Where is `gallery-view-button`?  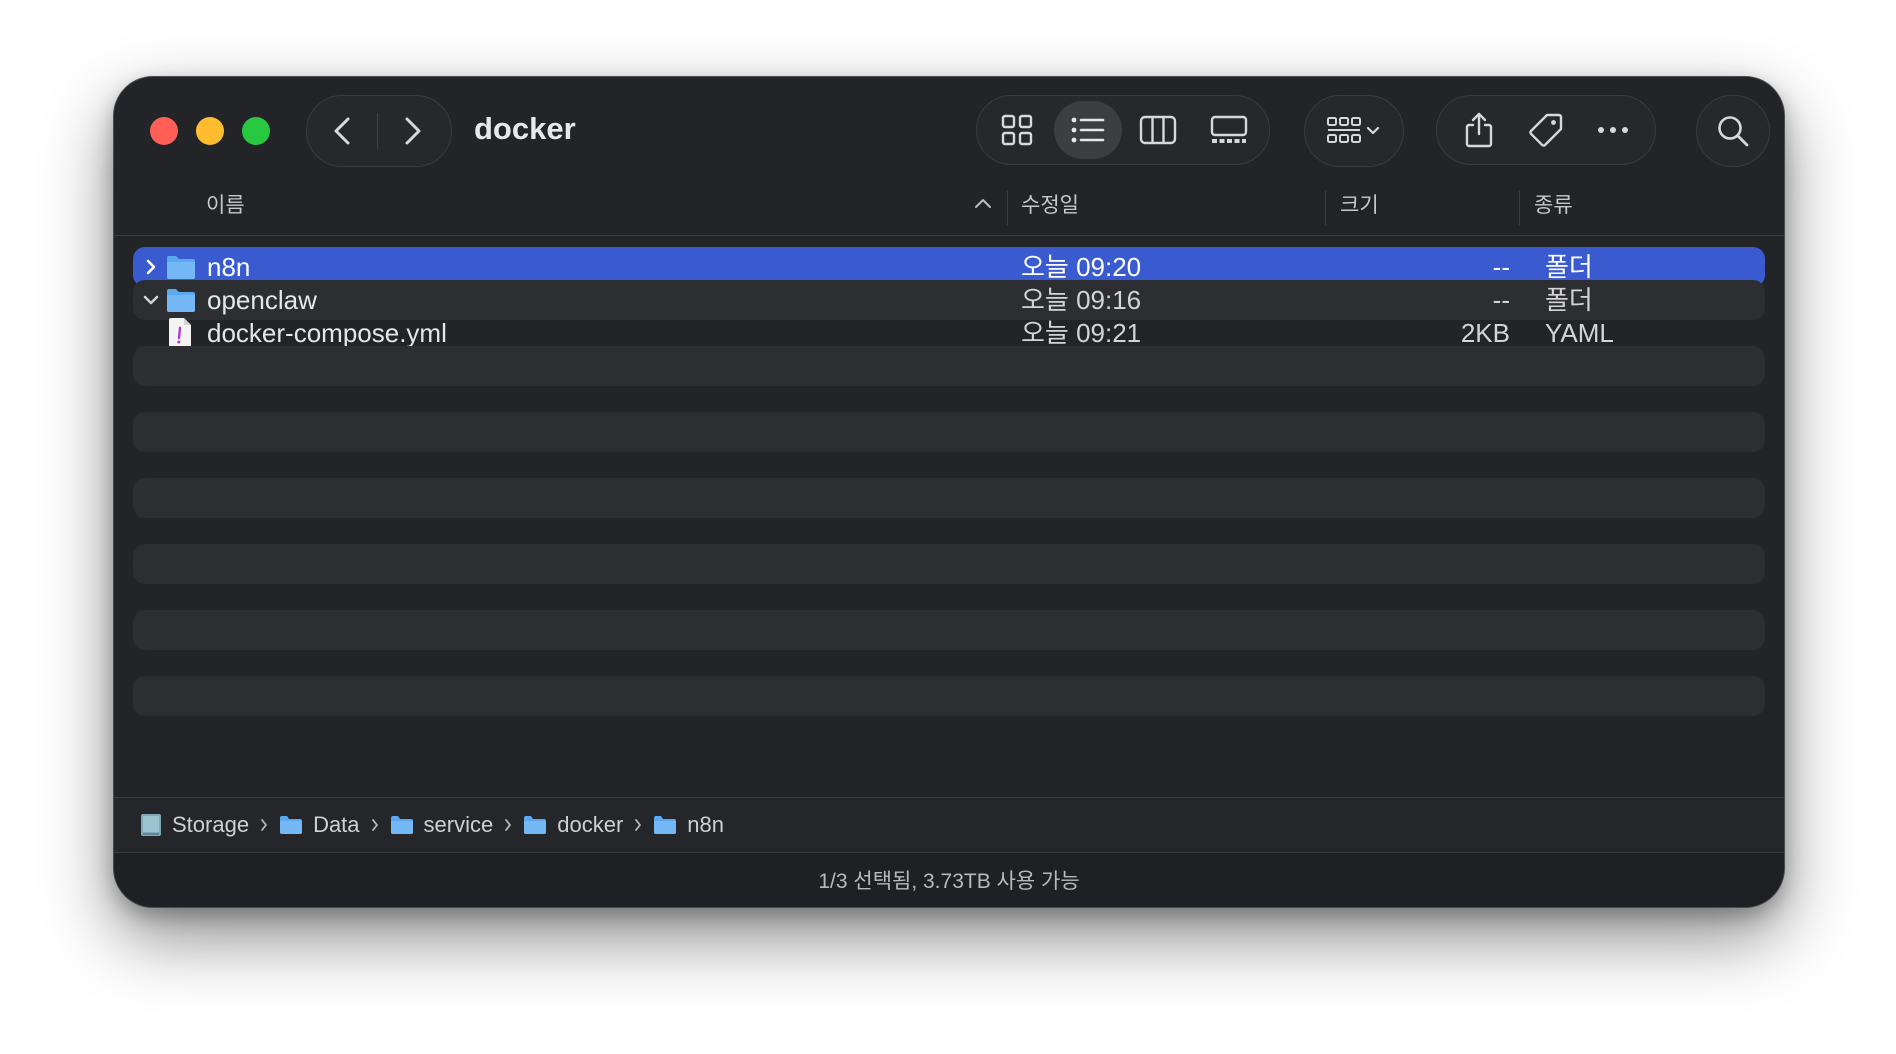 gallery-view-button is located at coordinates (1229, 130).